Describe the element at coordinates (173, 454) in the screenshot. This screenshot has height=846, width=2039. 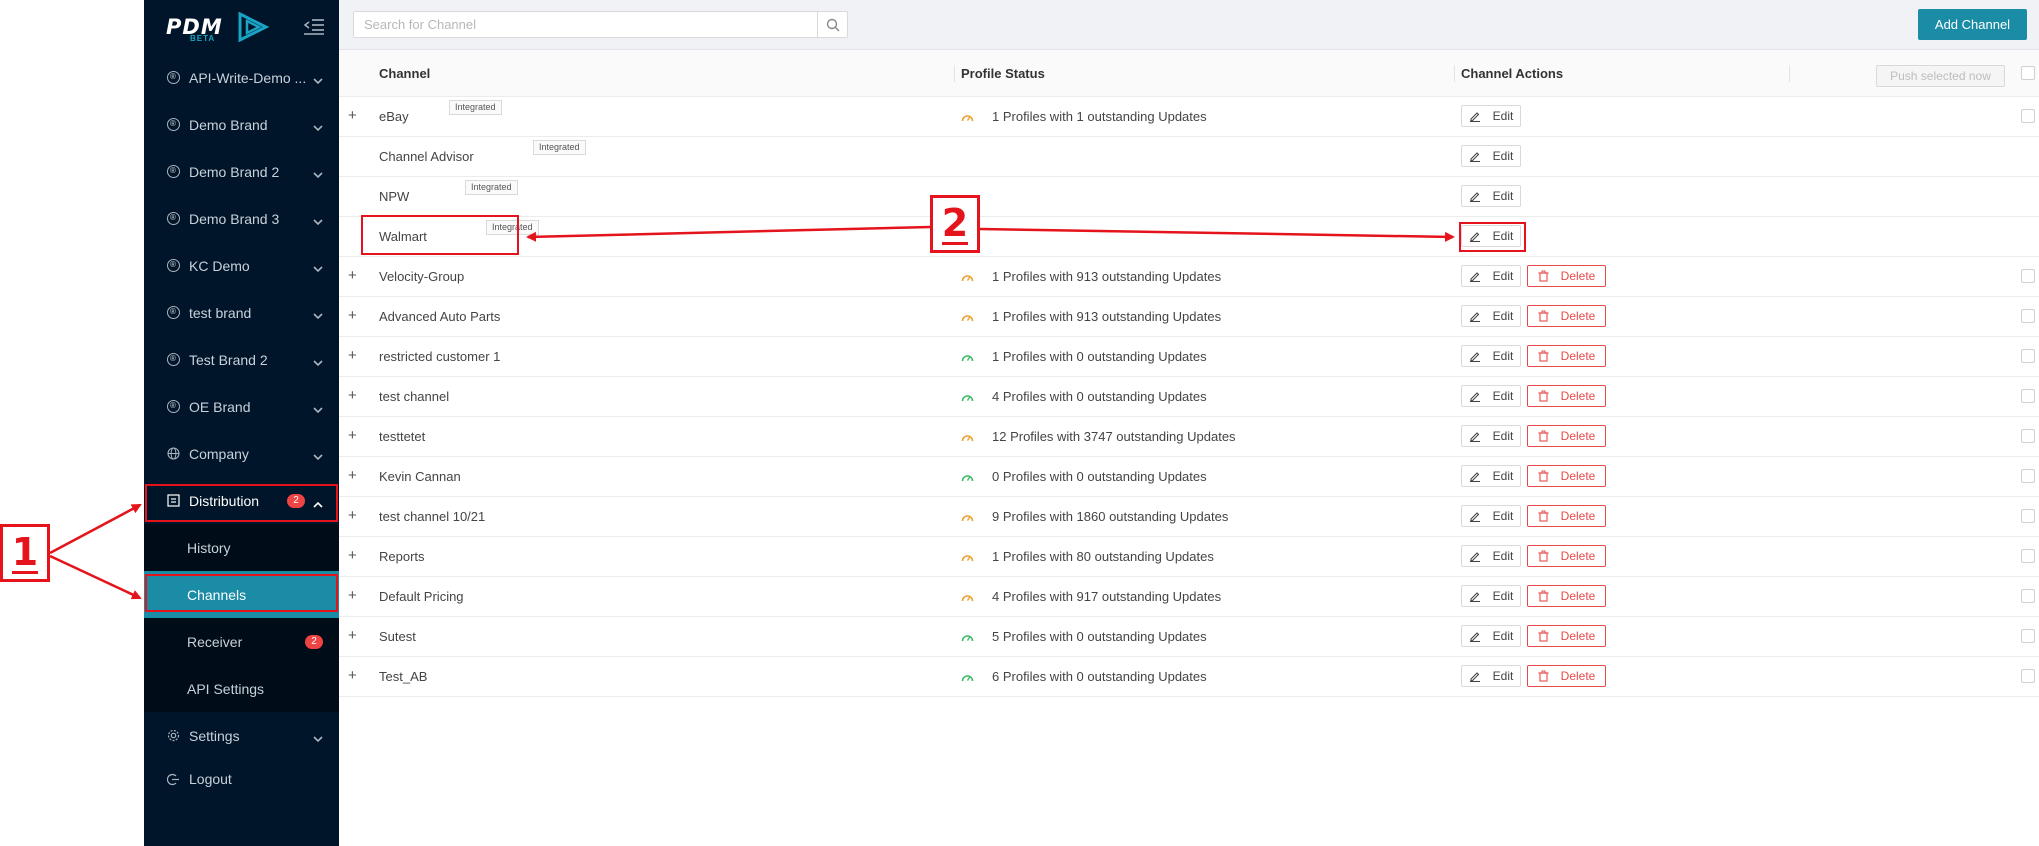
I see `globe-icon` at that location.